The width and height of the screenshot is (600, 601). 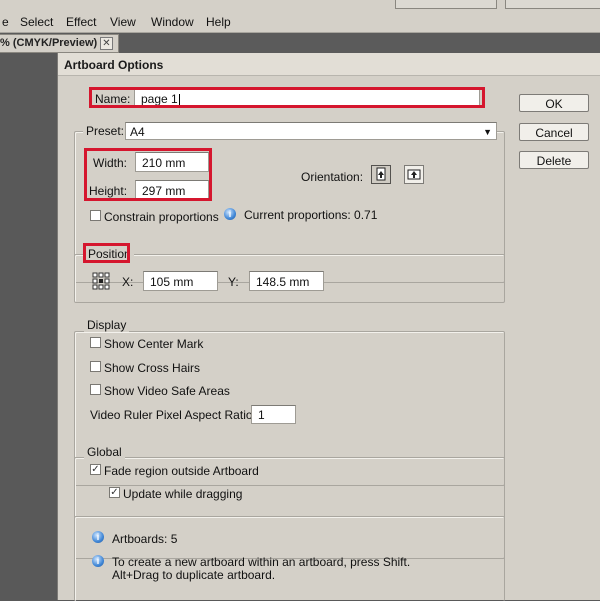 What do you see at coordinates (173, 415) in the screenshot?
I see `video-ratio-label: Video Ruler Pixel Aspect Ratio:` at bounding box center [173, 415].